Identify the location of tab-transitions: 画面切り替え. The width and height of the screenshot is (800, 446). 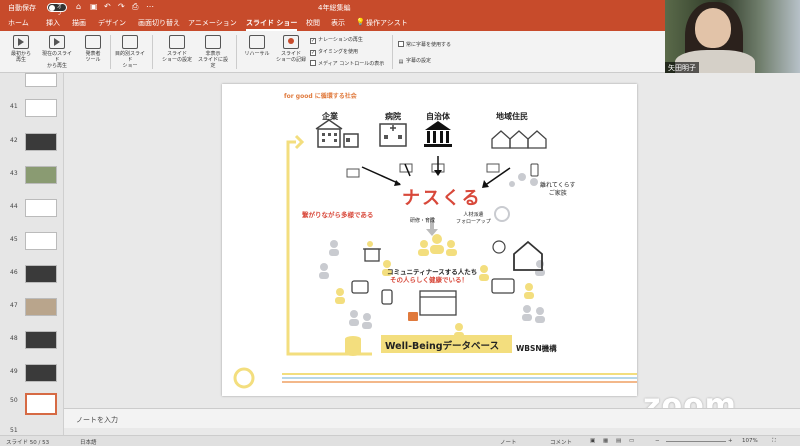
(159, 23).